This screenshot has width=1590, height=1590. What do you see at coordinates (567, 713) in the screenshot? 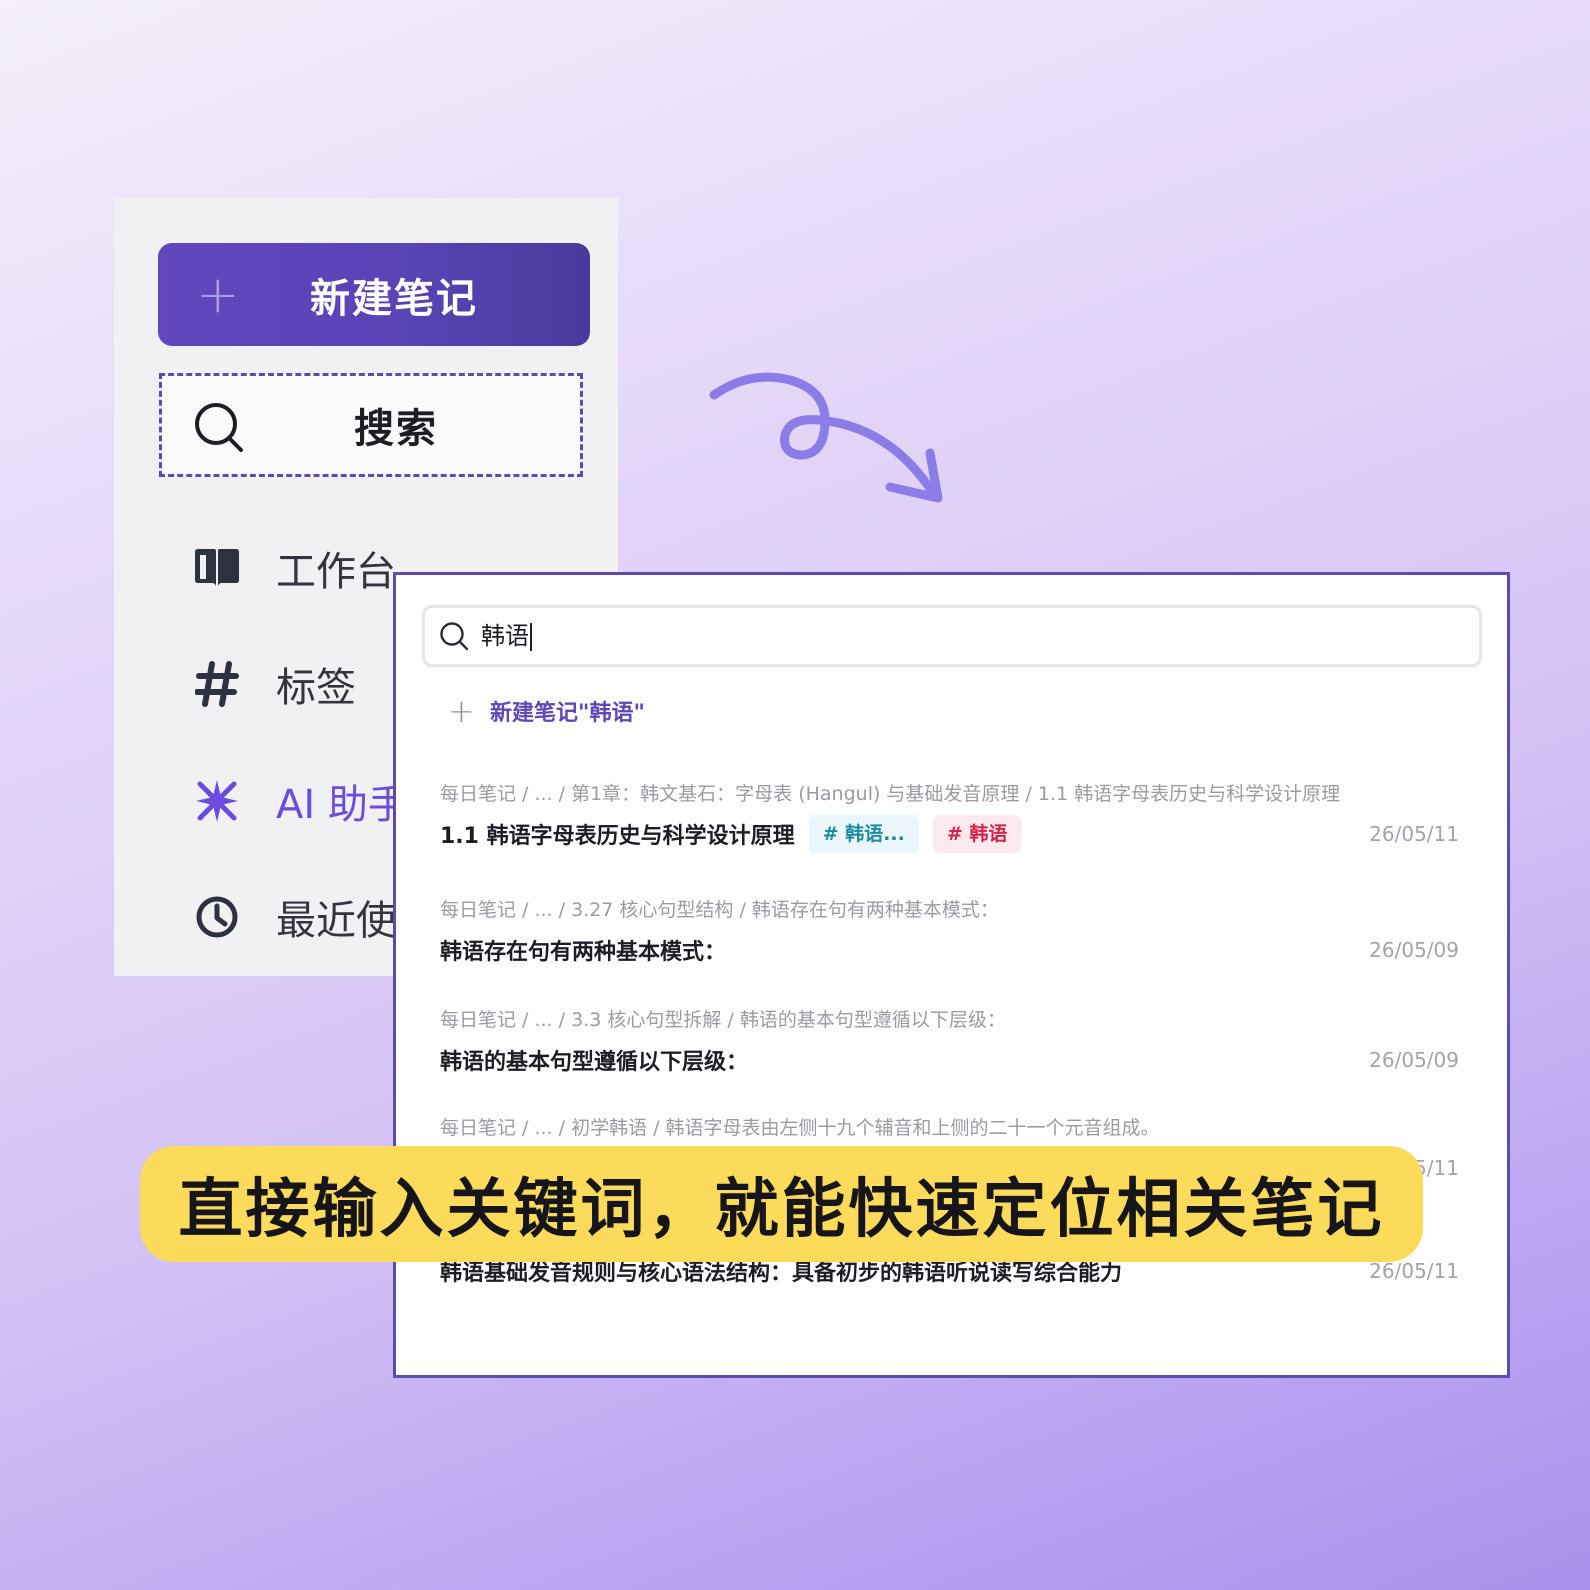
I see `create-note-label: 新建笔记"韩语"` at bounding box center [567, 713].